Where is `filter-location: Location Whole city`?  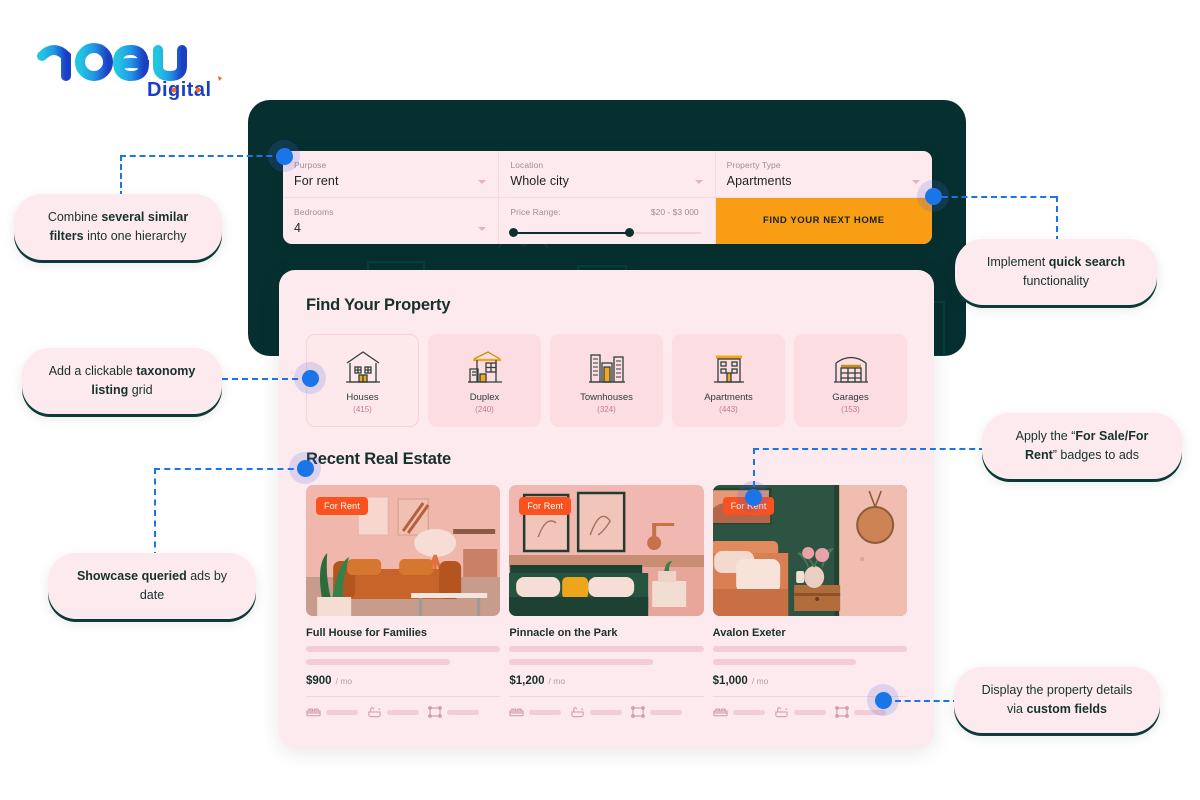 filter-location: Location Whole city is located at coordinates (607, 174).